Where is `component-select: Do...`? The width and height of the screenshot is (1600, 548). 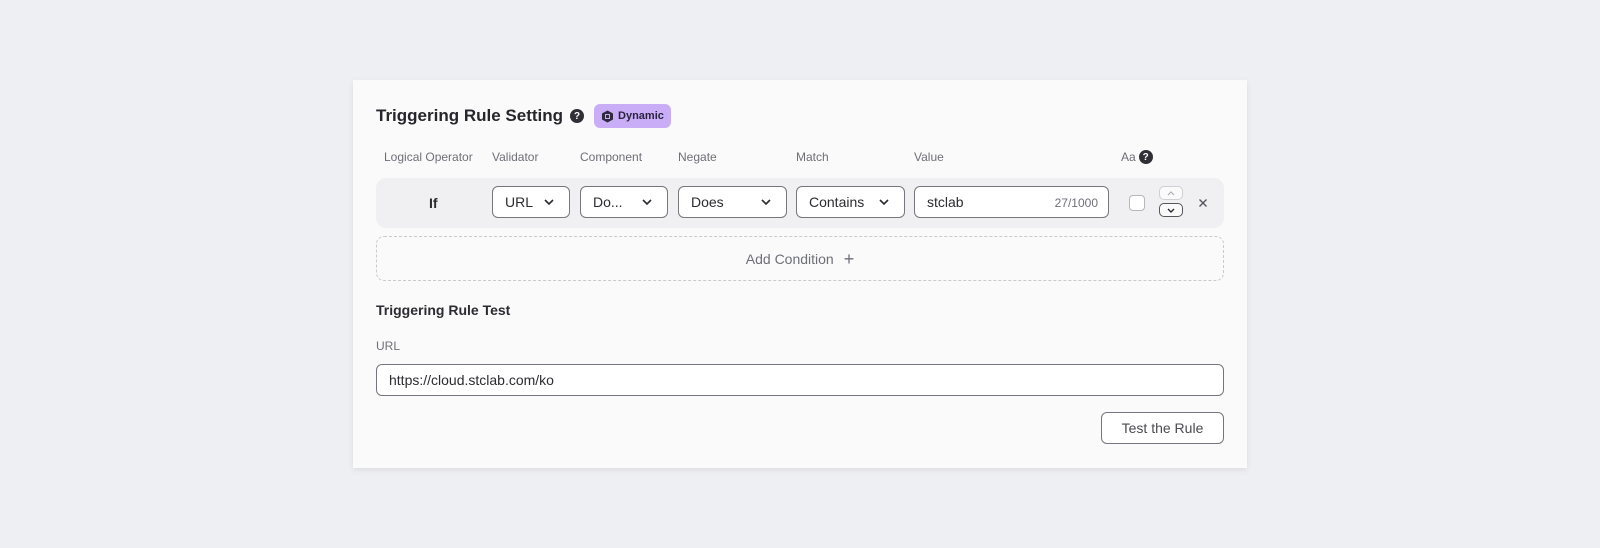 component-select: Do... is located at coordinates (624, 202).